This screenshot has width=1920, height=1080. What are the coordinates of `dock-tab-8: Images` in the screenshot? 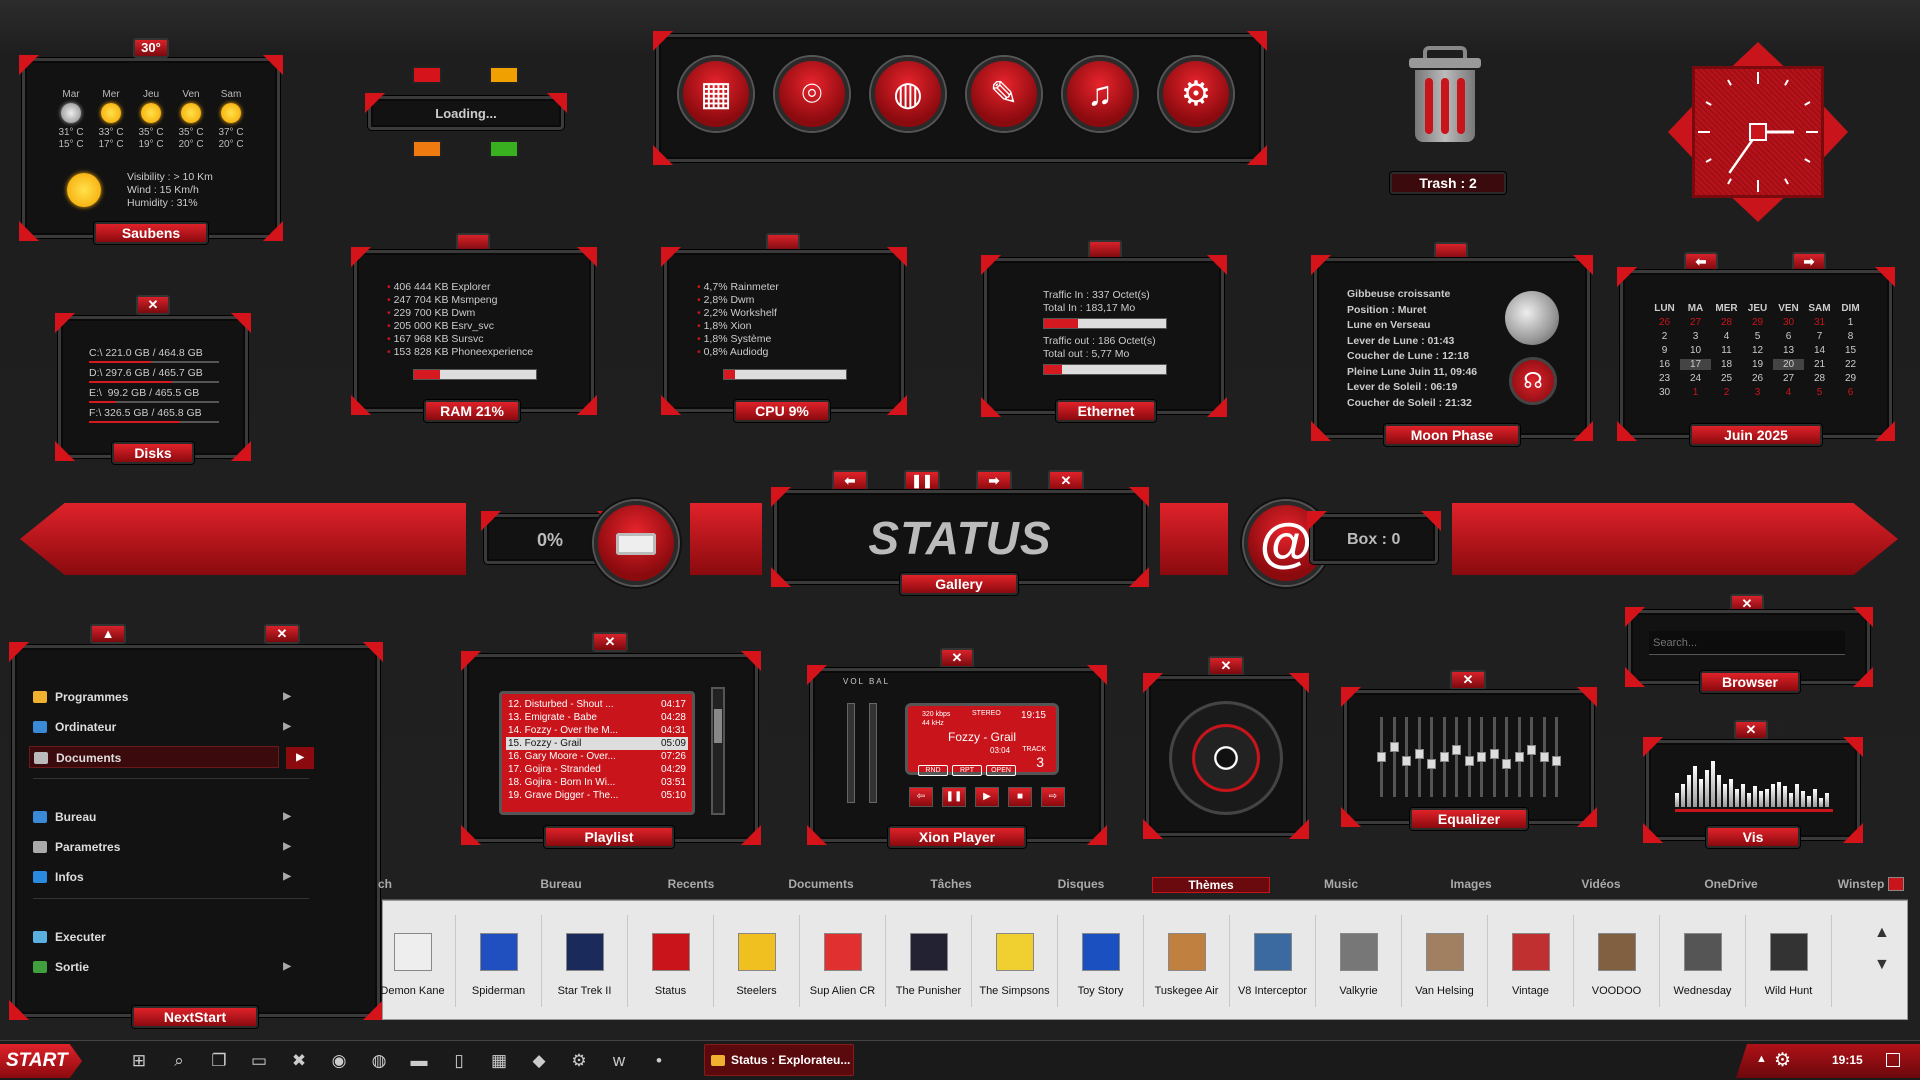 It's located at (1471, 884).